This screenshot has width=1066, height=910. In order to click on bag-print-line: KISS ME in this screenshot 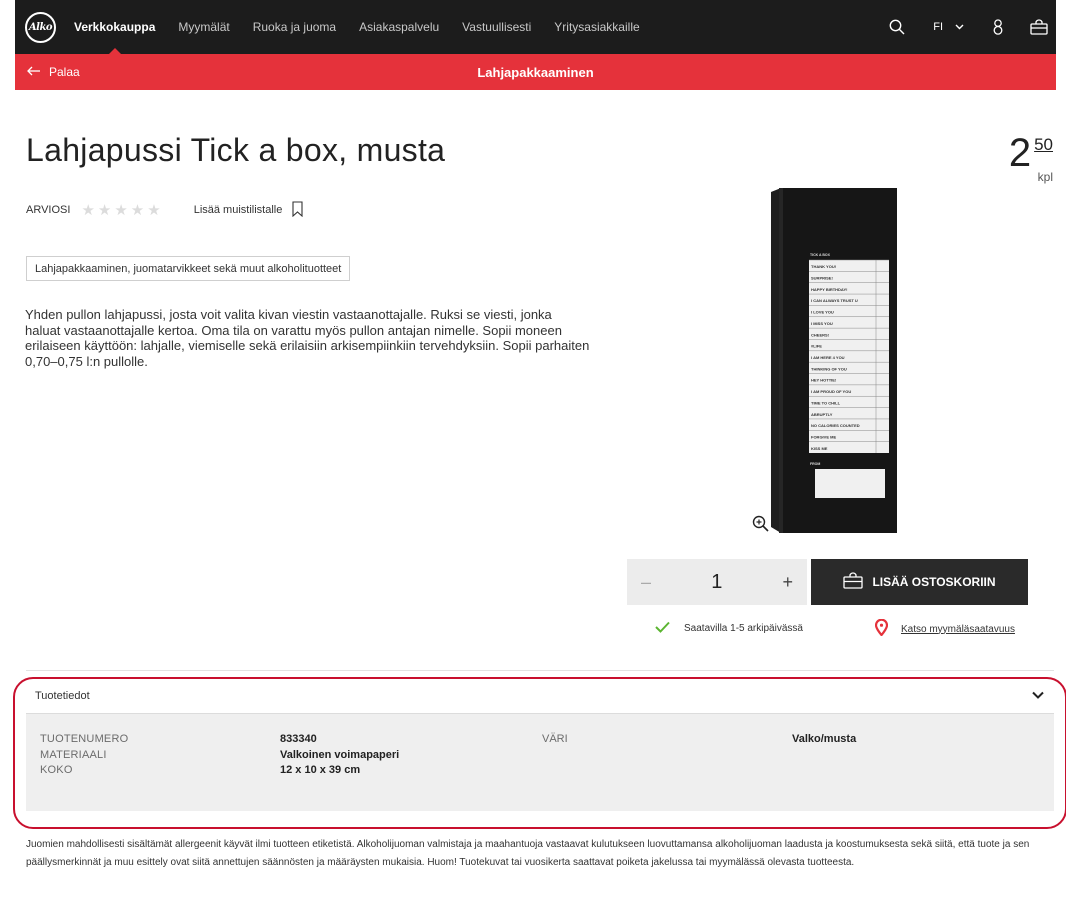, I will do `click(819, 448)`.